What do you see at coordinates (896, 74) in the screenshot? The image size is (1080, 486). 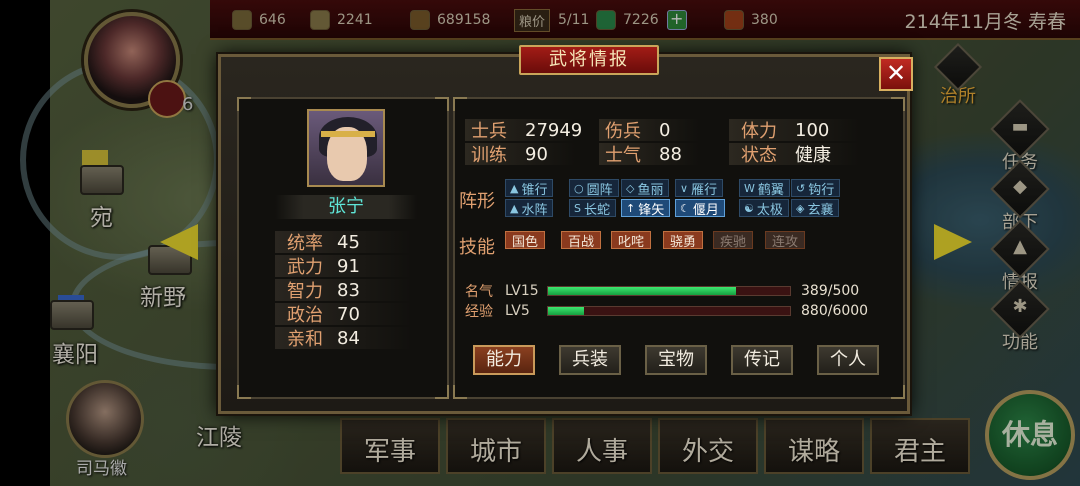 I see `close-button: ✕` at bounding box center [896, 74].